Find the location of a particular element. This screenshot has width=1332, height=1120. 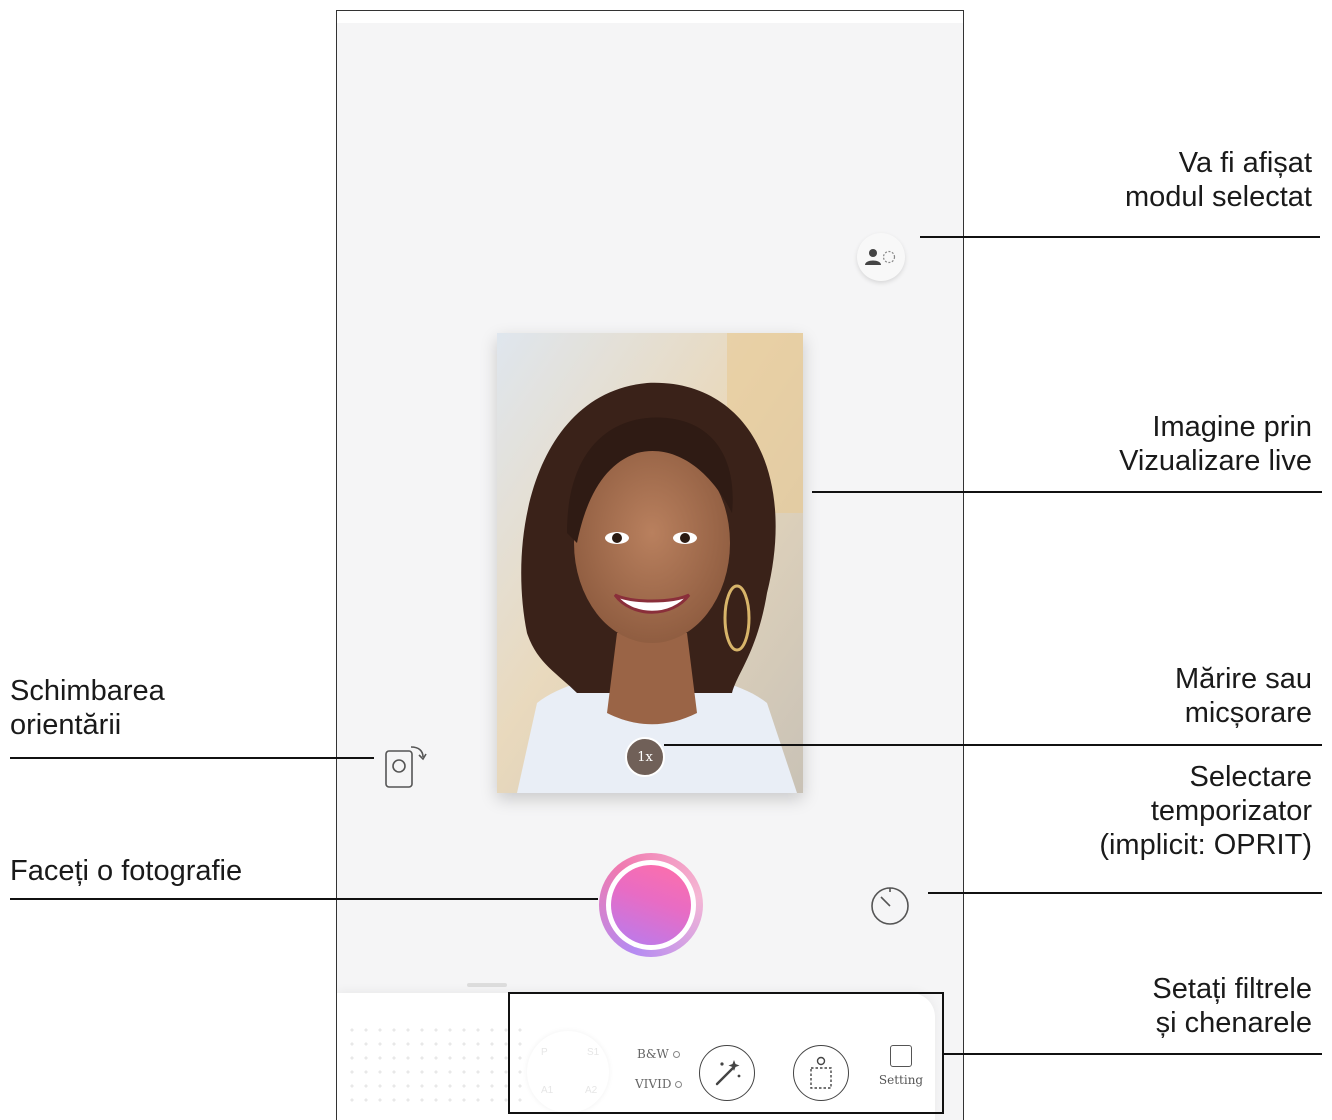

drawer-handle is located at coordinates (487, 985).